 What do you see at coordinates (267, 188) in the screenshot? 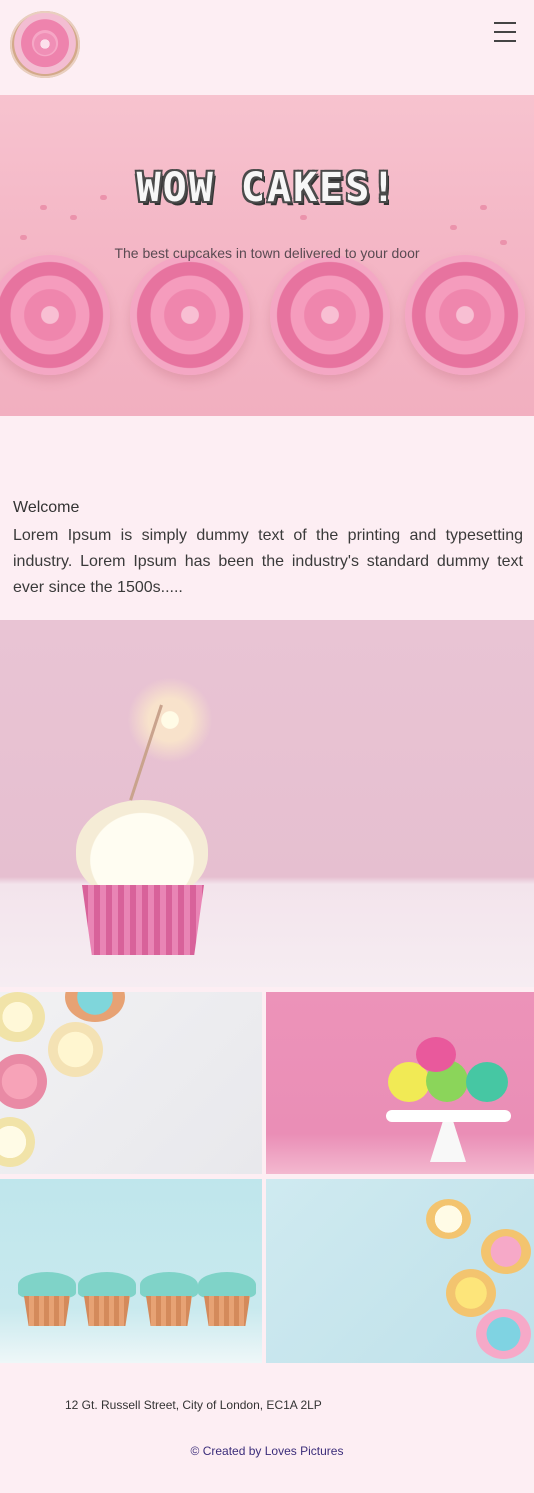
I see `hero-title: WOW CAKES!` at bounding box center [267, 188].